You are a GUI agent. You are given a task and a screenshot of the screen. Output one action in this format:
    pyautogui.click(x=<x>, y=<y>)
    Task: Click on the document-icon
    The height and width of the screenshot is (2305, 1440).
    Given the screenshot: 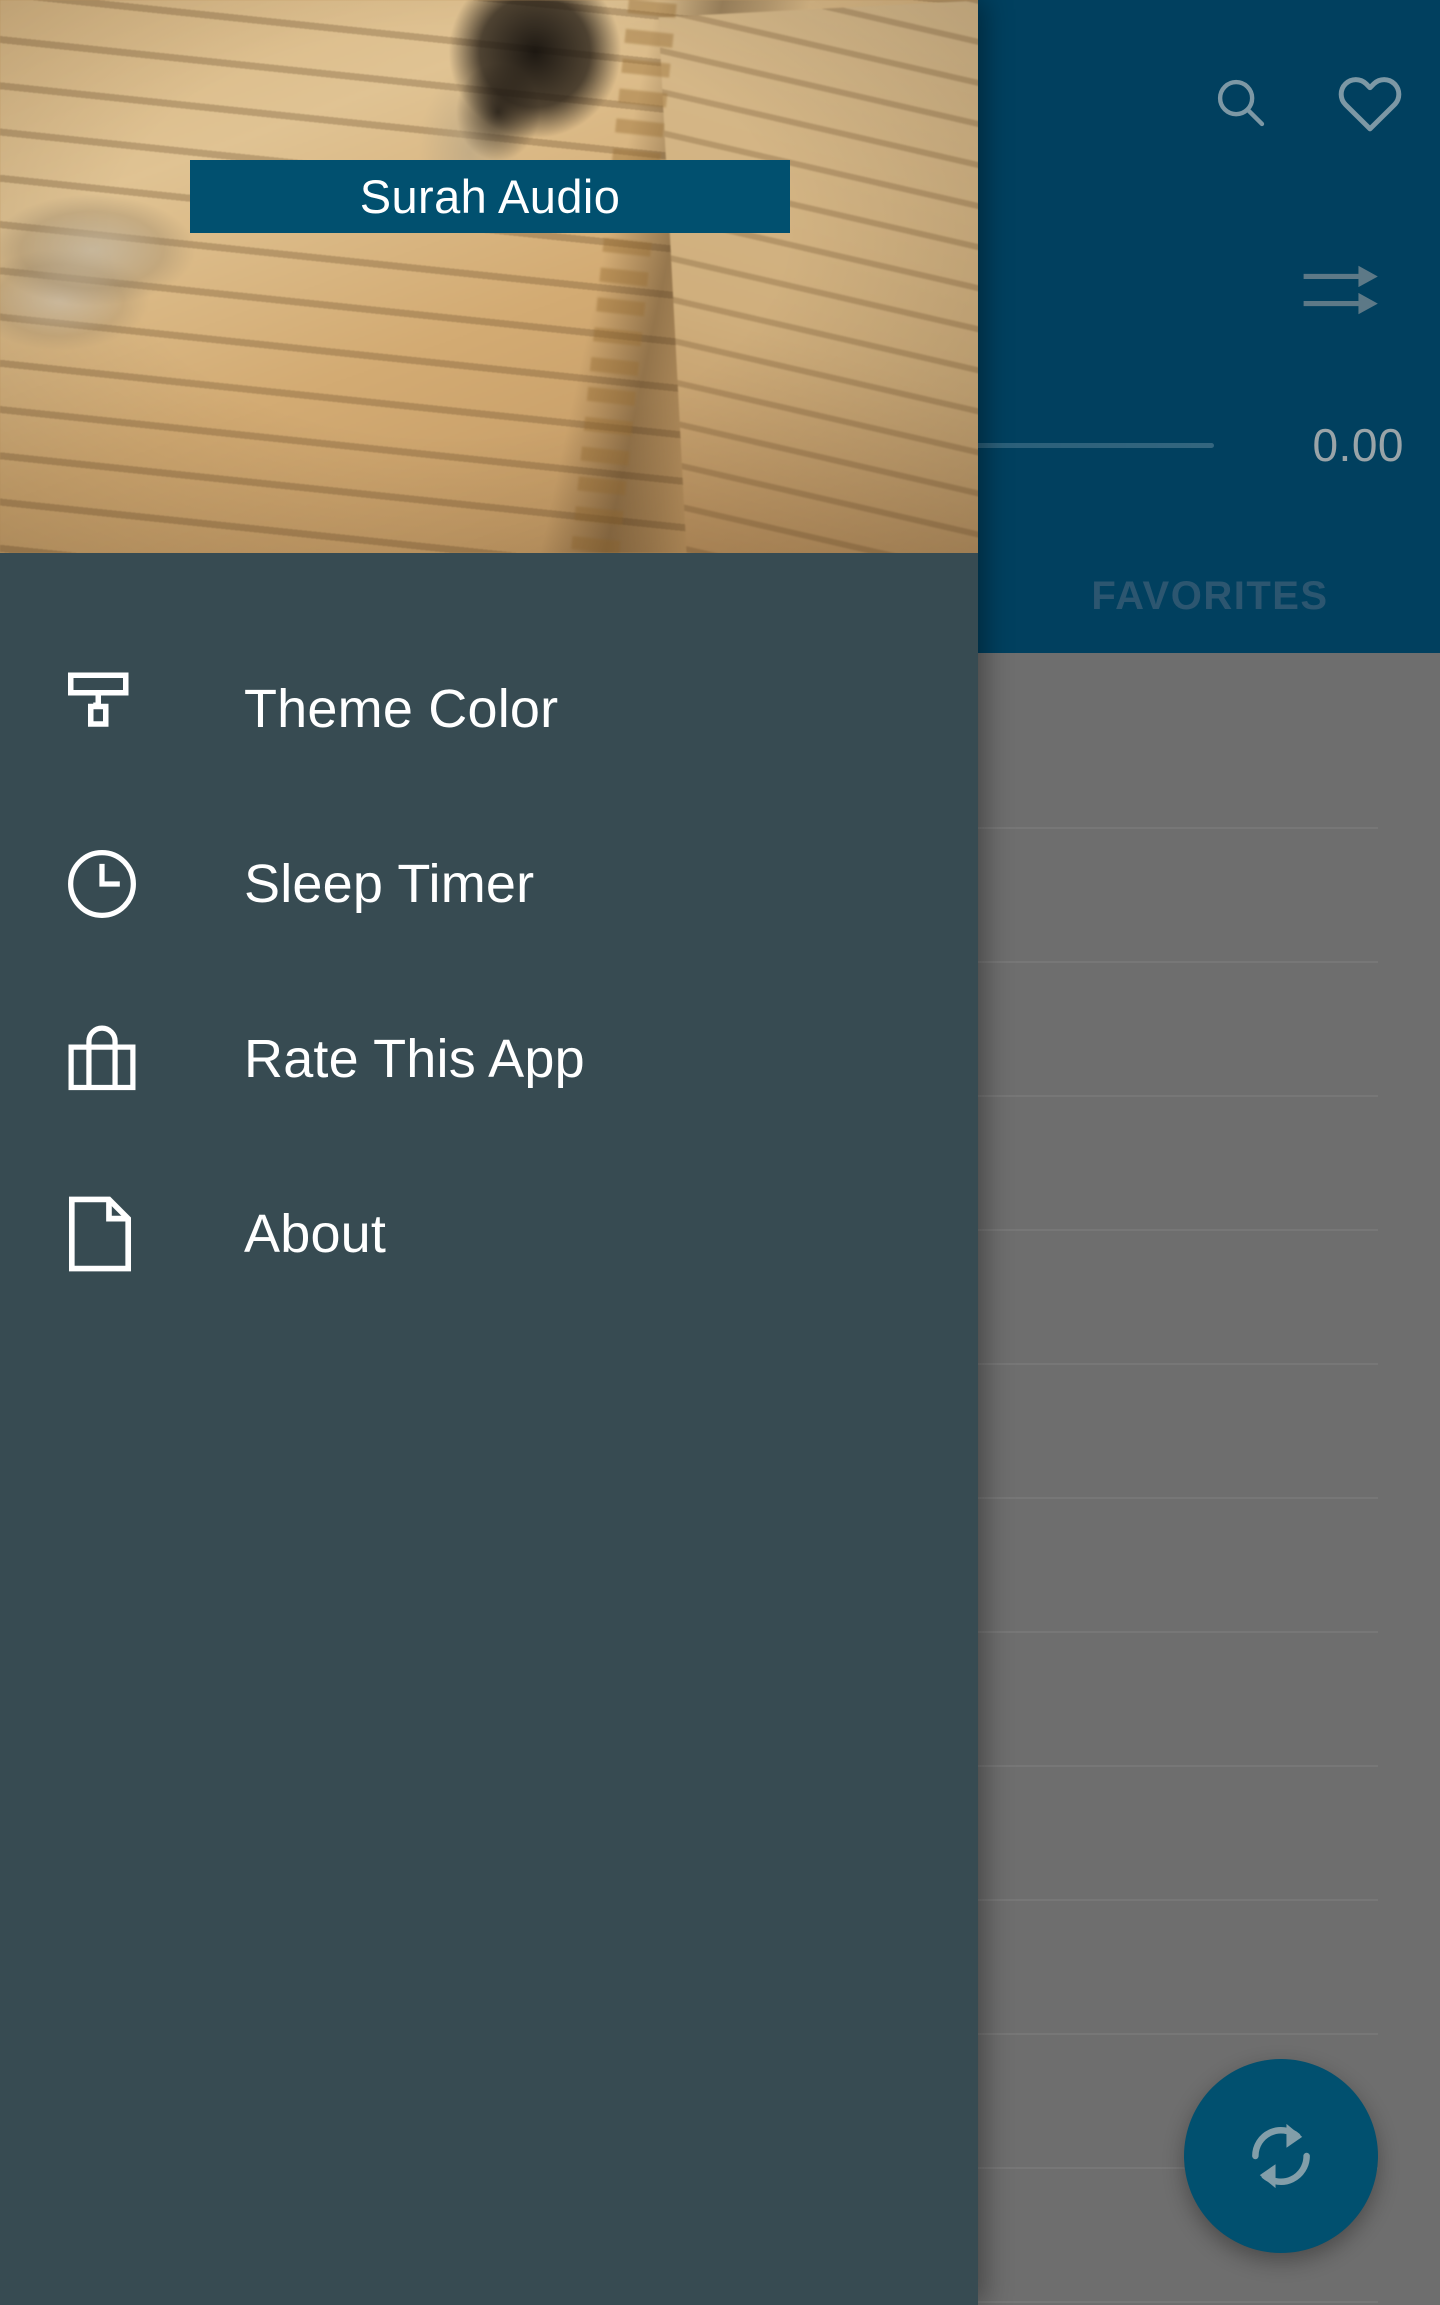 What is the action you would take?
    pyautogui.click(x=104, y=1234)
    